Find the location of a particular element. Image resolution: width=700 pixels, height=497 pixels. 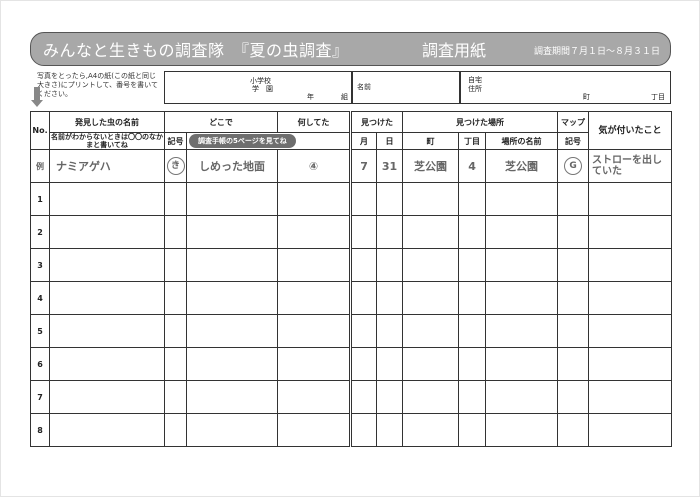

manual-page-button: 調査手帳の5ページを見てね is located at coordinates (242, 141).